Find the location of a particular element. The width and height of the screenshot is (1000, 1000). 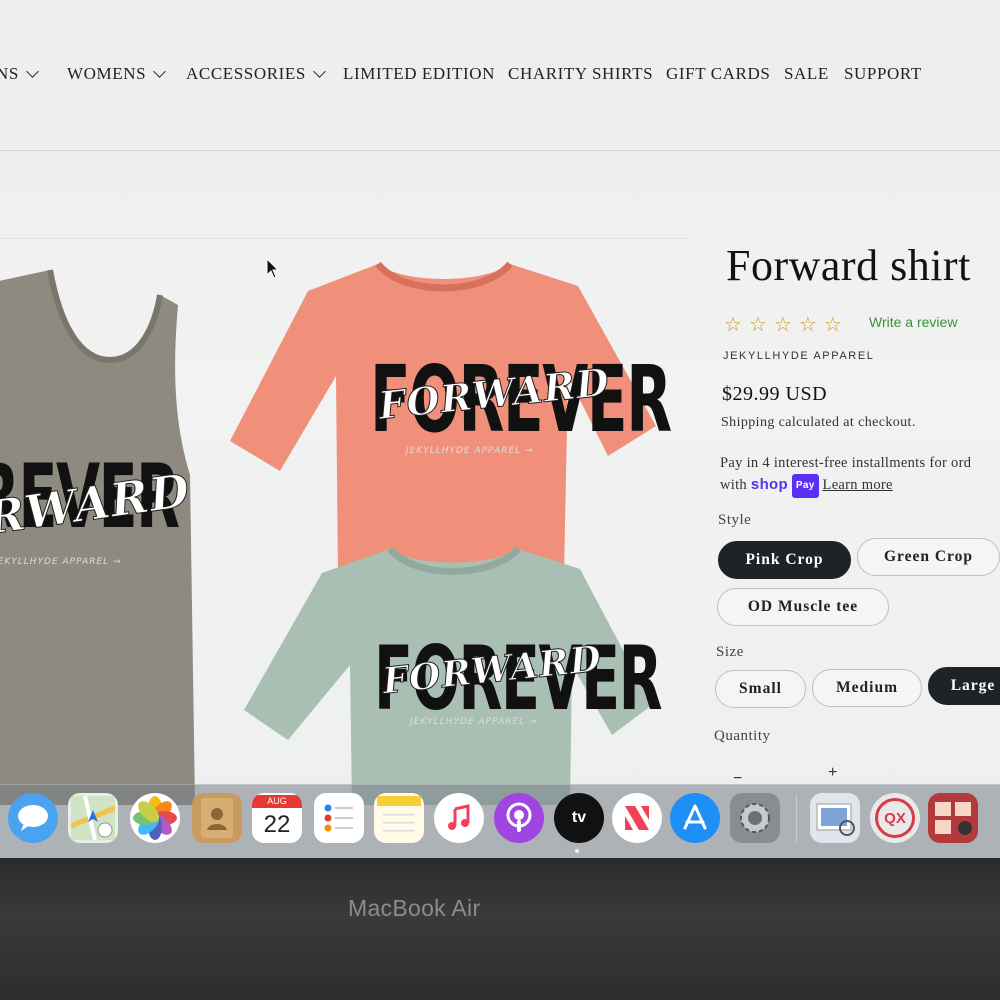

nav-label: SALE is located at coordinates (806, 73).